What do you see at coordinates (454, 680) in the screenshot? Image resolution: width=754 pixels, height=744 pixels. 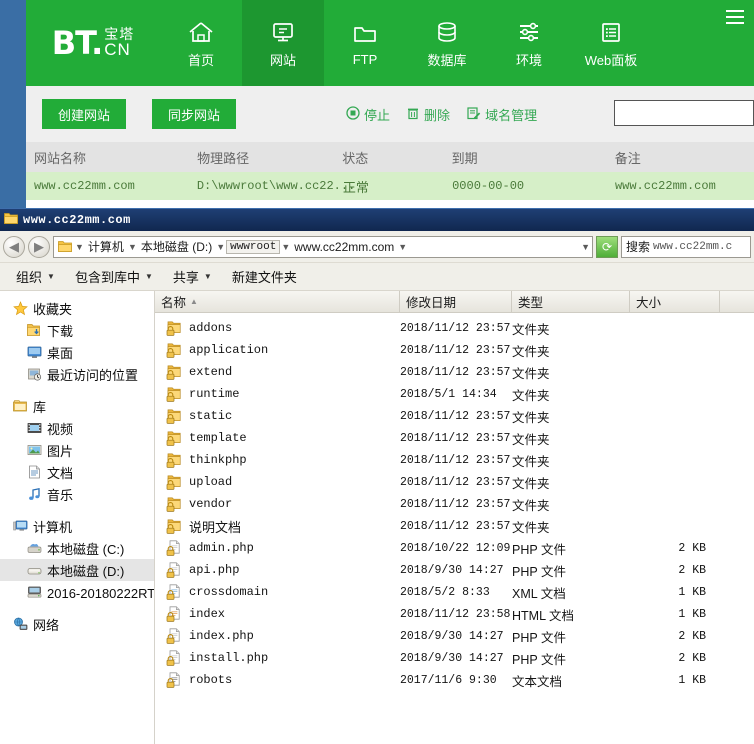 I see `table-row: robots 2017/11/6 9:30 文本文档 1 KB` at bounding box center [454, 680].